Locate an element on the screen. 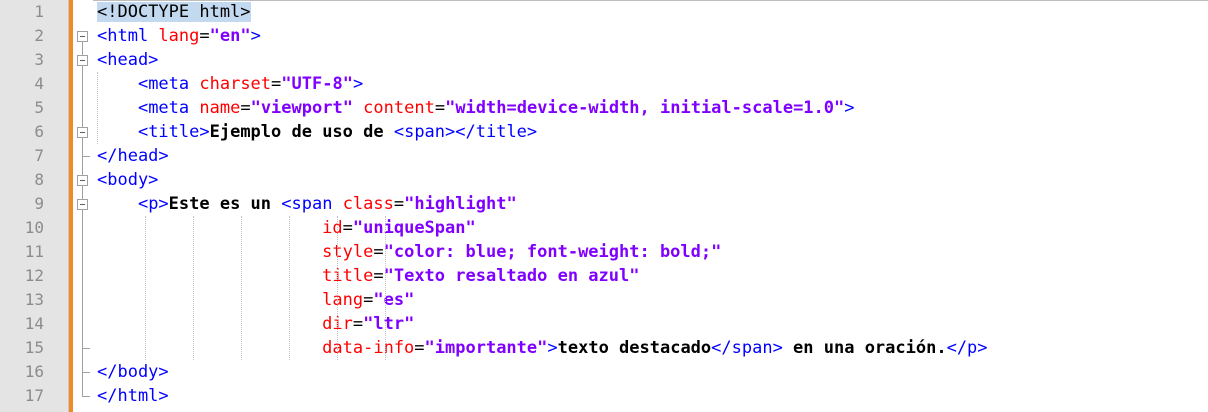 The width and height of the screenshot is (1208, 412). line-number: 4 is located at coordinates (39, 83).